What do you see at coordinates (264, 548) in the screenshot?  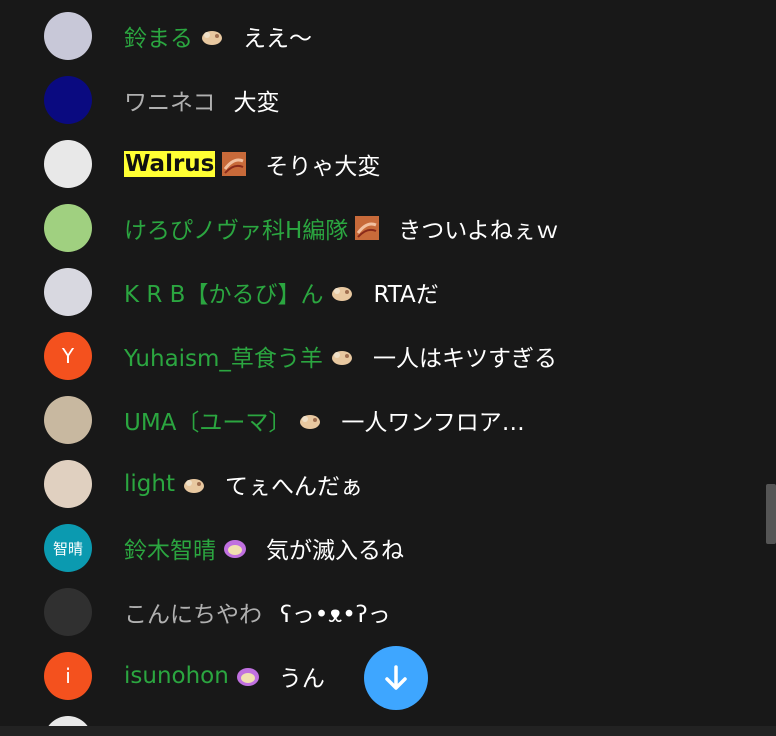 I see `message-line: 鈴木智晴 気が滅入るね` at bounding box center [264, 548].